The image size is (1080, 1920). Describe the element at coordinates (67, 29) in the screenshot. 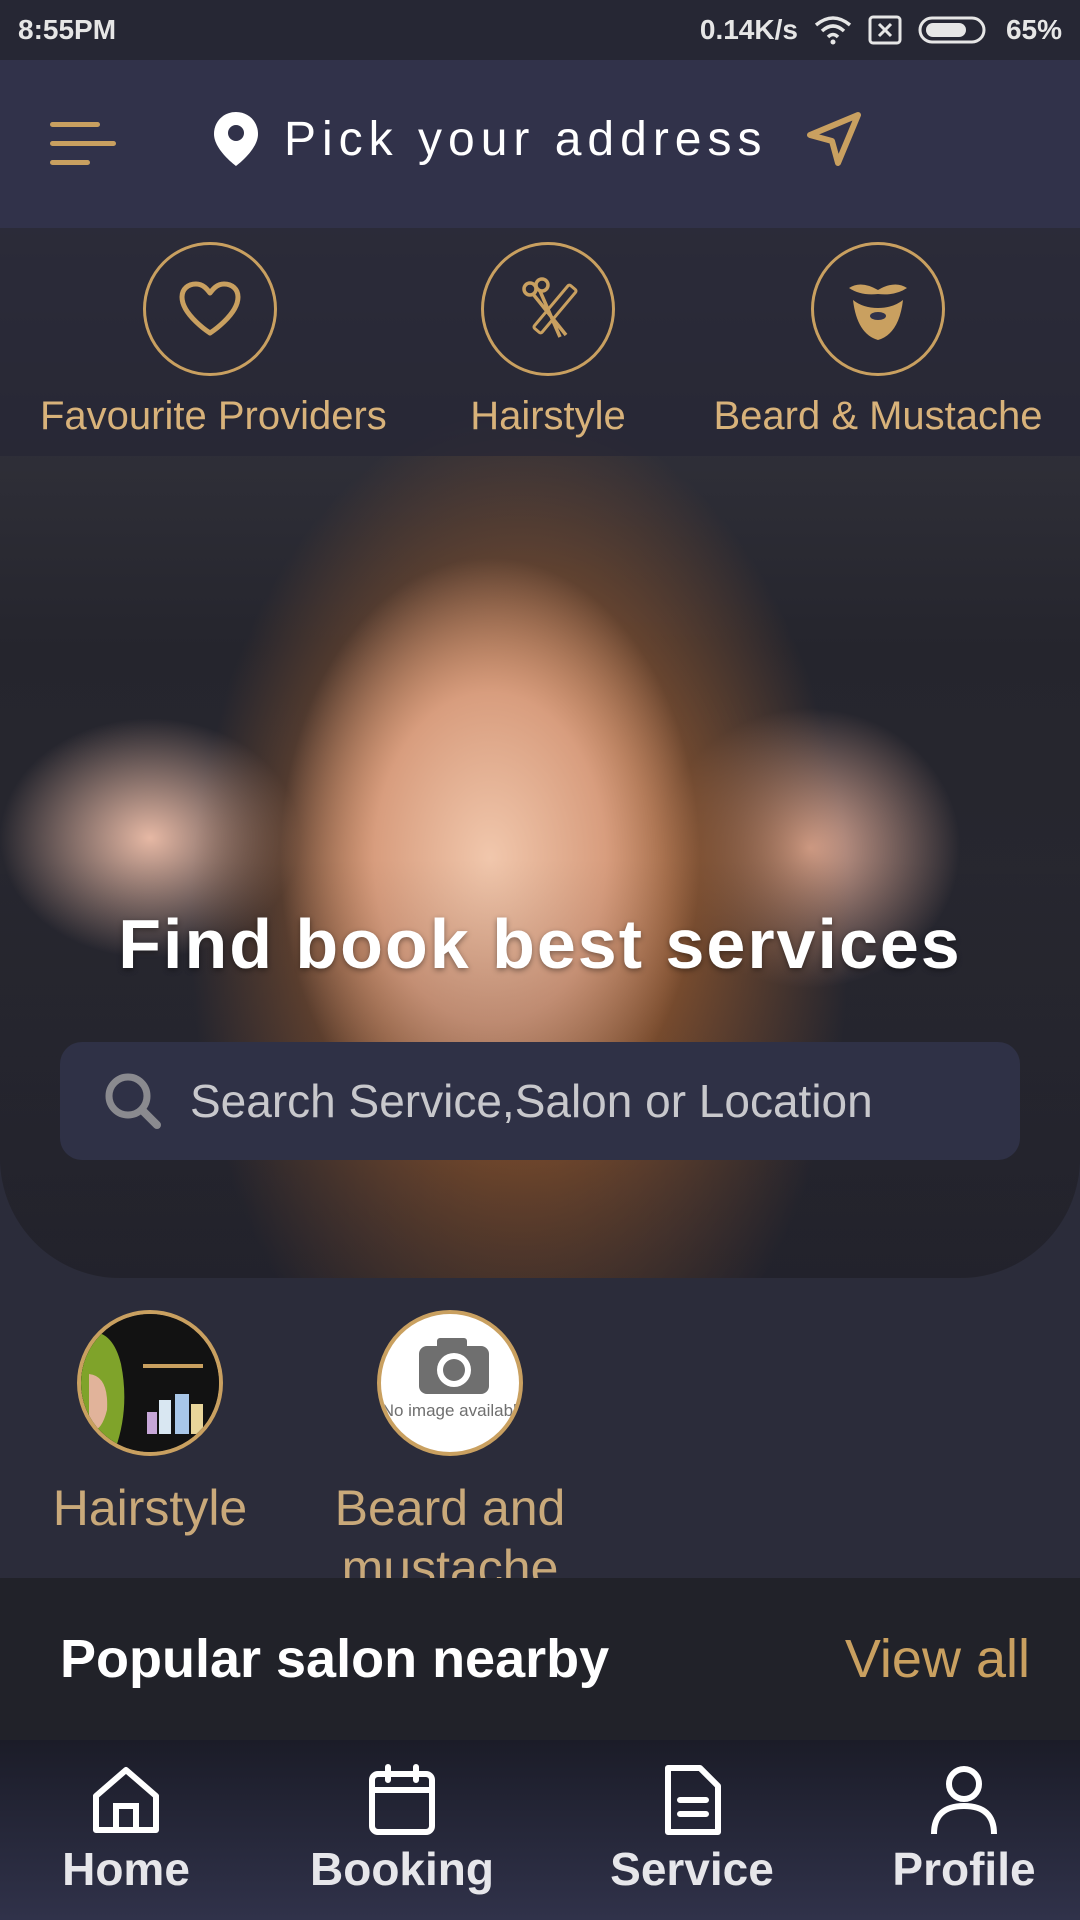

I see `status-time: 8:55PM` at that location.